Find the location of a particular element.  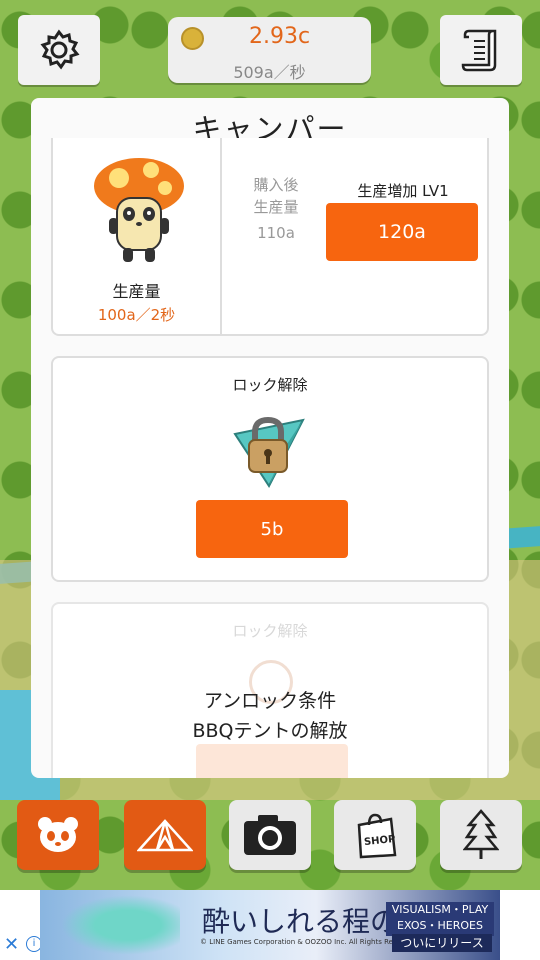

quest-scroll-button is located at coordinates (481, 50).